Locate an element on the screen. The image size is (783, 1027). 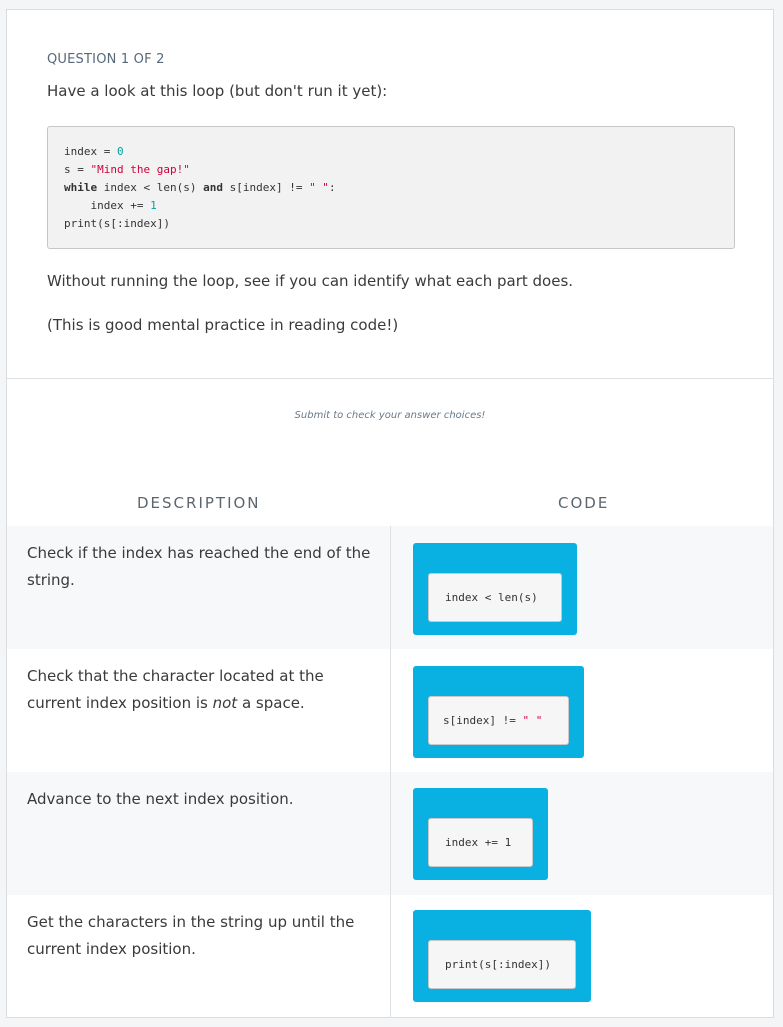
question-counter: QUESTION 1 OF 2 is located at coordinates (106, 59).